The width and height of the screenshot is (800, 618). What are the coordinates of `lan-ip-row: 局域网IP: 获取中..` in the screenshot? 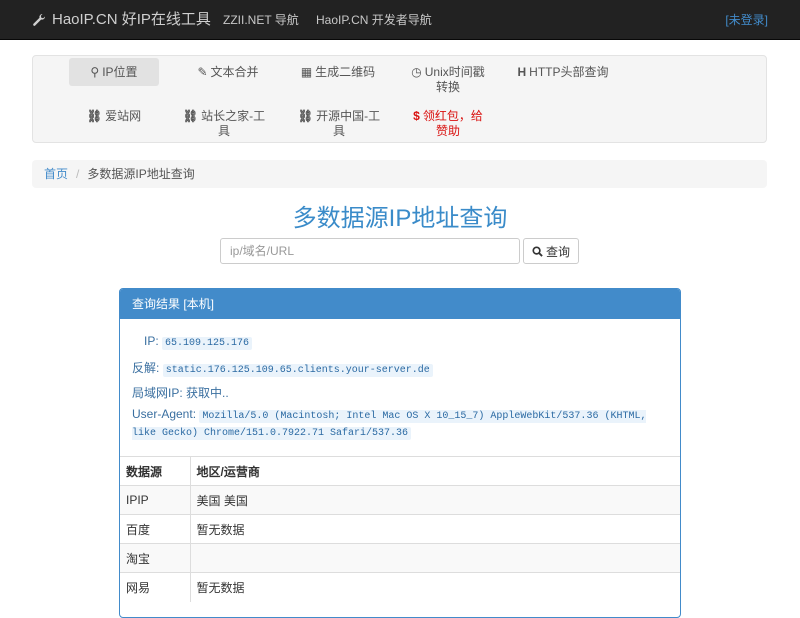 It's located at (180, 392).